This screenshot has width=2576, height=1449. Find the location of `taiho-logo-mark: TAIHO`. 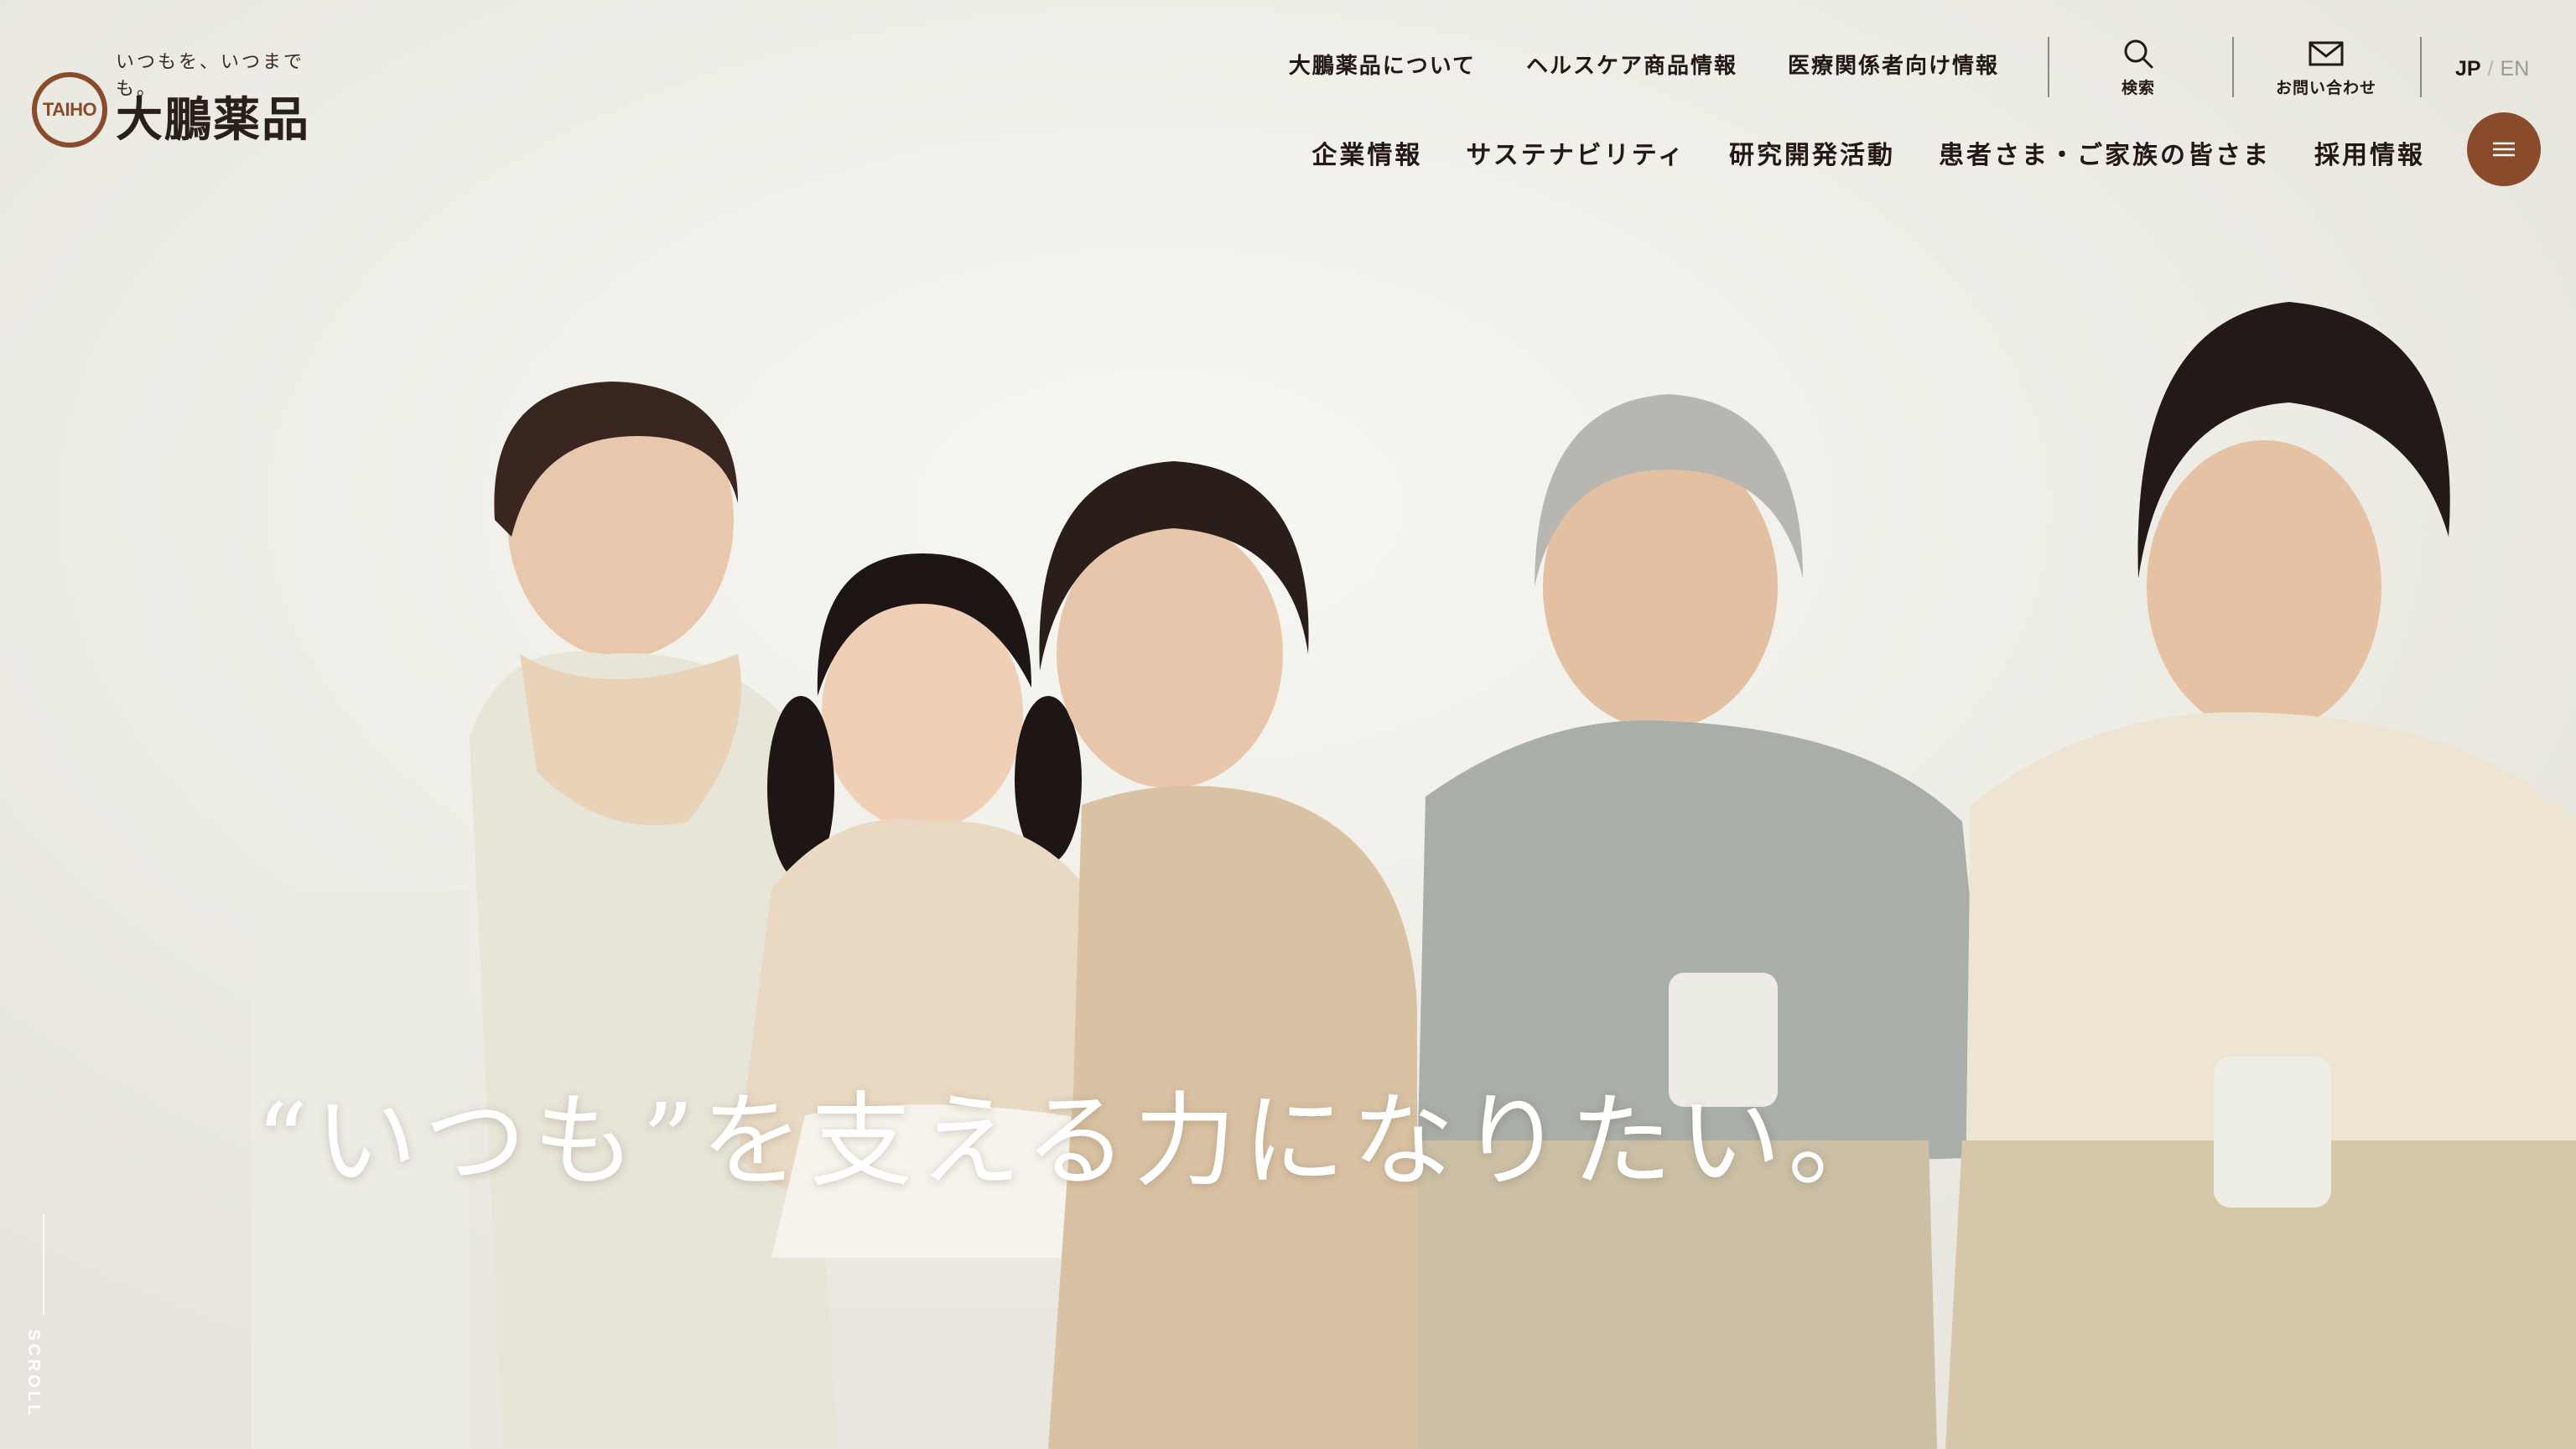

taiho-logo-mark: TAIHO is located at coordinates (69, 110).